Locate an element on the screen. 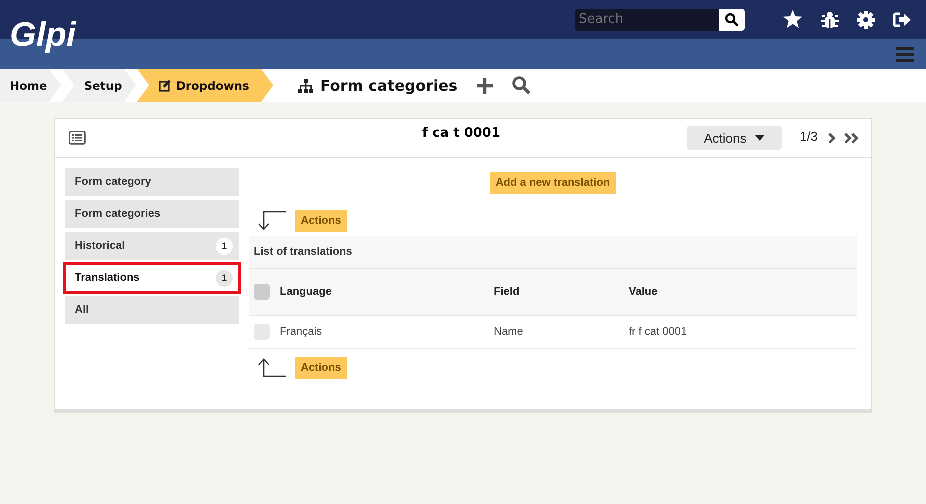 This screenshot has width=926, height=504. breadcrumb-link: Dropdowns is located at coordinates (205, 85).